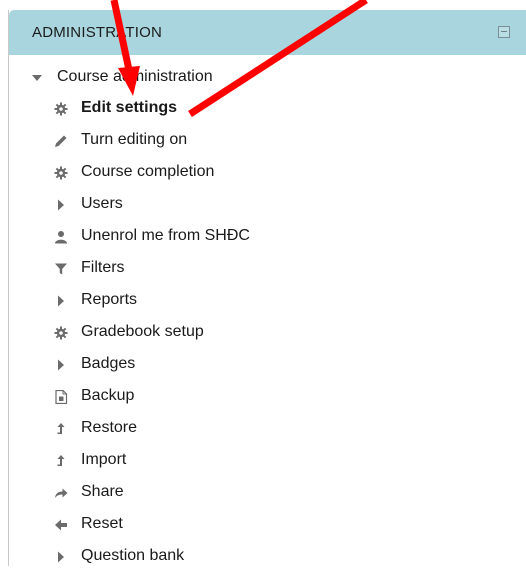 This screenshot has width=526, height=570. What do you see at coordinates (209, 270) in the screenshot?
I see `nav-item-filters: Filters` at bounding box center [209, 270].